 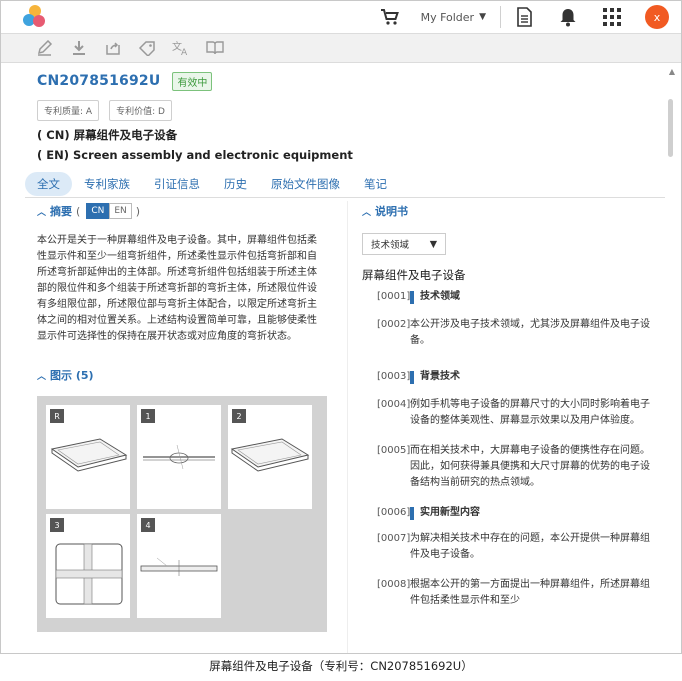 What do you see at coordinates (394, 404) in the screenshot?
I see `paragraph-number: [0004]` at bounding box center [394, 404].